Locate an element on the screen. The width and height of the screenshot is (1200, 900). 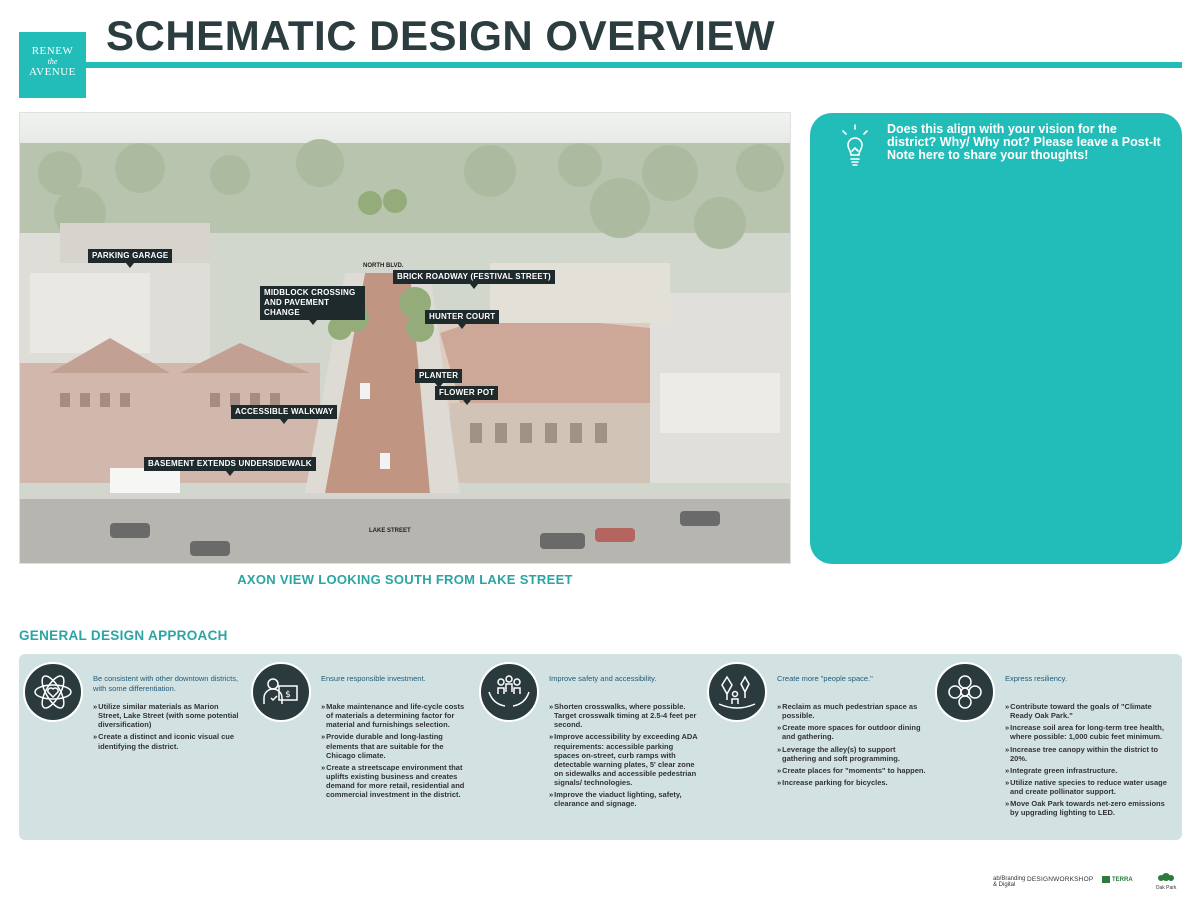
approach-heading: Create more "people space." is located at coordinates (825, 678).